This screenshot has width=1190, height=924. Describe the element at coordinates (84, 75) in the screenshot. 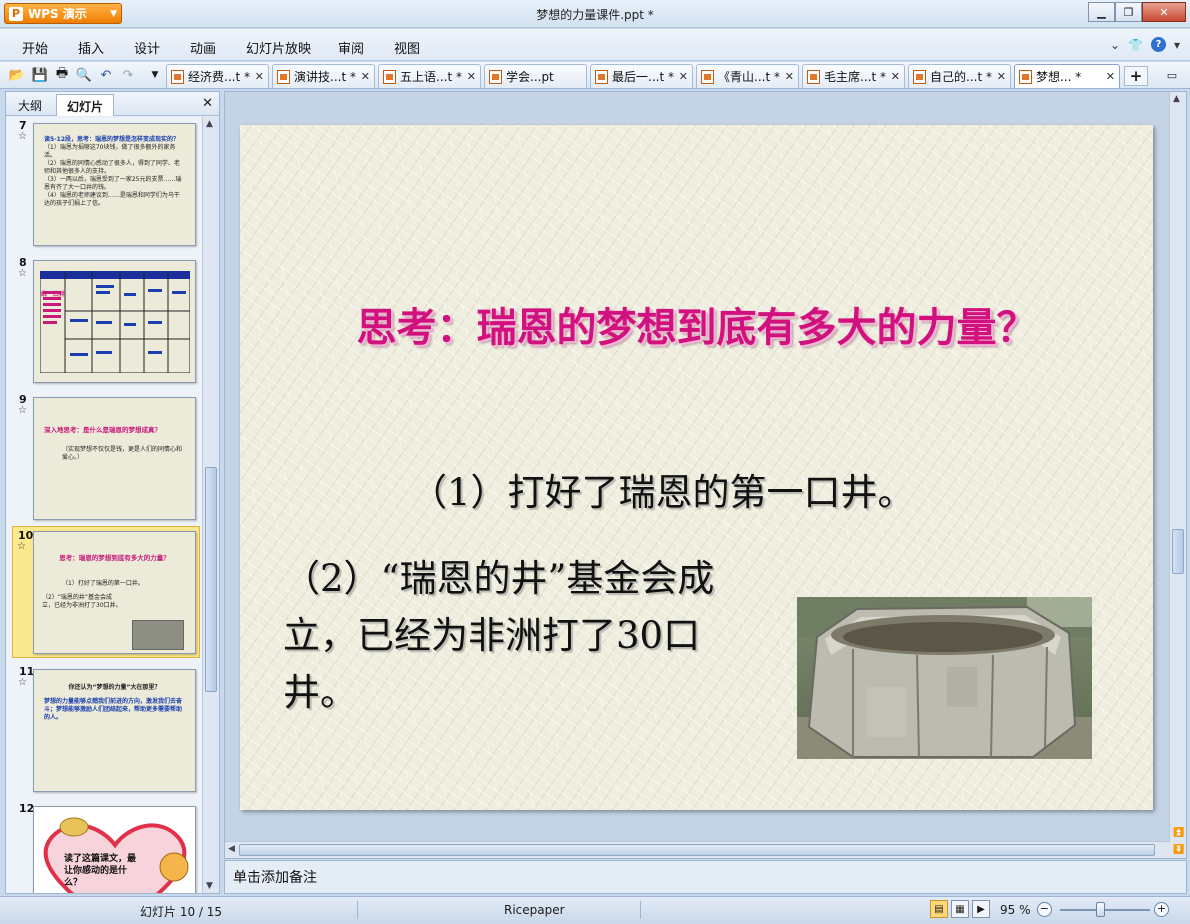

I see `print-preview-icon: 🔍` at that location.